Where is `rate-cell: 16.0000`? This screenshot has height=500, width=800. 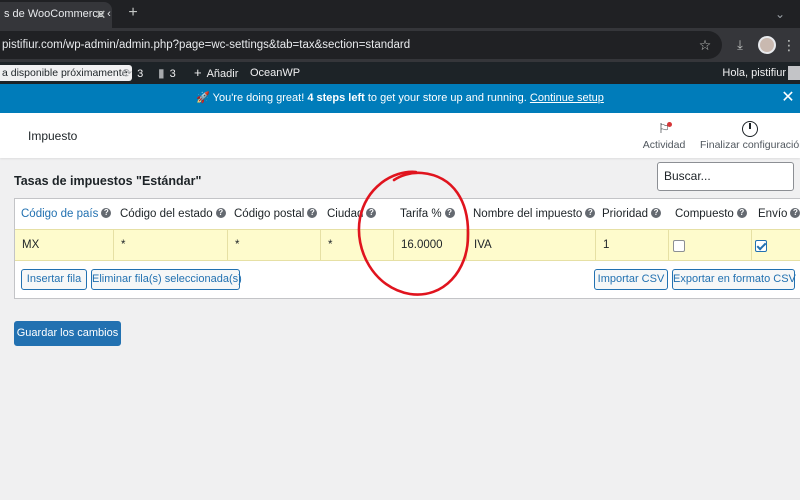
rate-cell: 16.0000 is located at coordinates (429, 245).